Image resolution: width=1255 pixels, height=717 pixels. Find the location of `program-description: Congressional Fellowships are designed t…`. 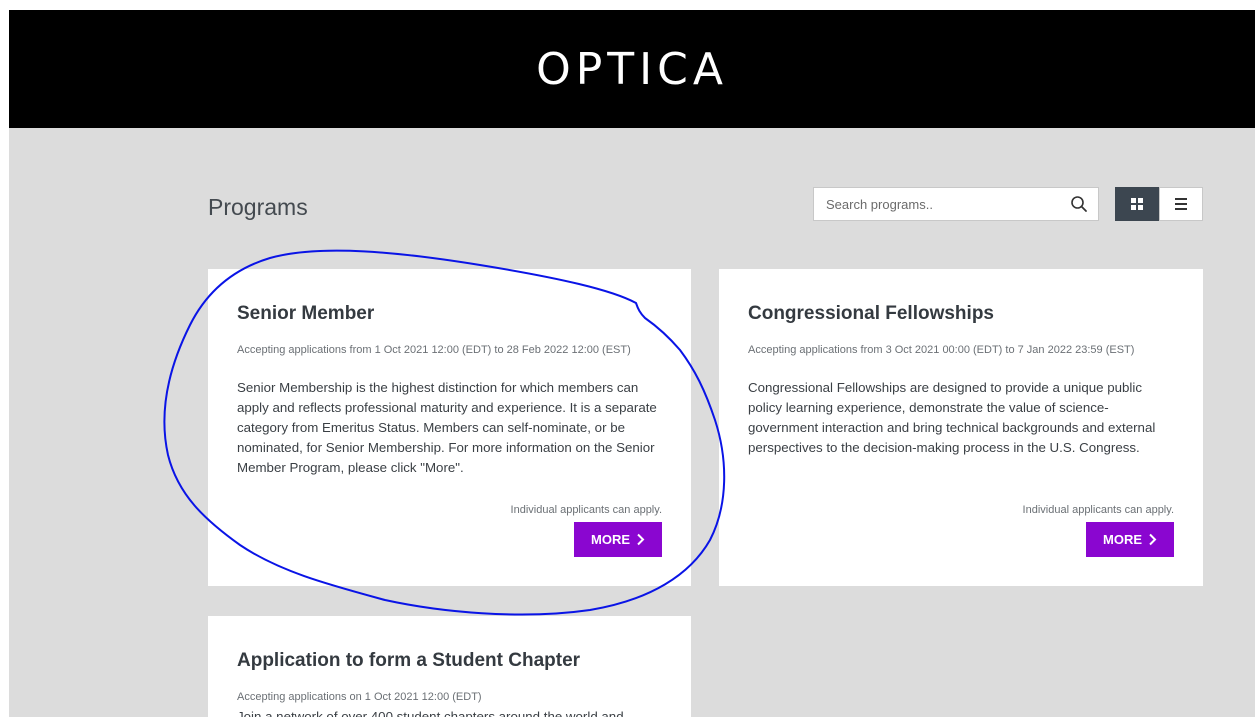

program-description: Congressional Fellowships are designed t… is located at coordinates (952, 417).